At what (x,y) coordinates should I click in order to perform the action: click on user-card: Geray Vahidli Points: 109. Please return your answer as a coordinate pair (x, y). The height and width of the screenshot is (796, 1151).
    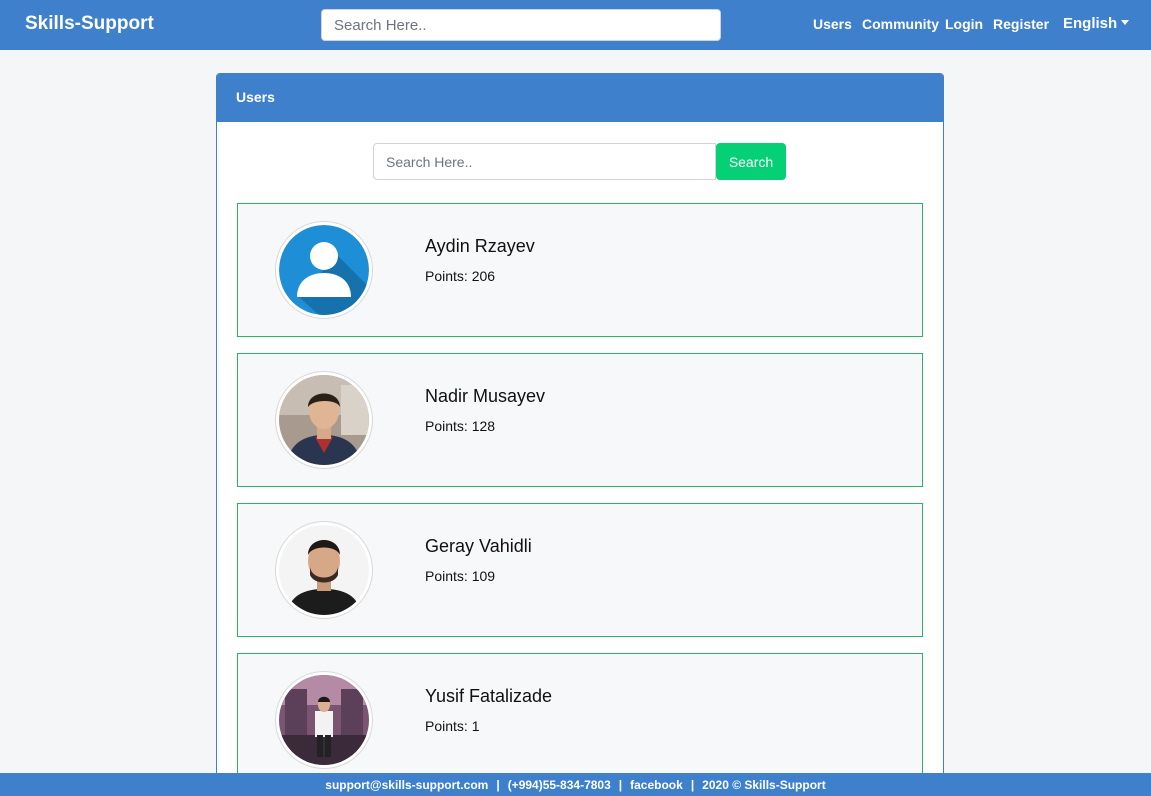
    Looking at the image, I should click on (580, 570).